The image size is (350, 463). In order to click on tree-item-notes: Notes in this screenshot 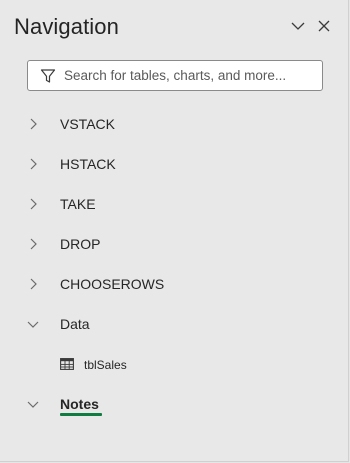, I will do `click(174, 404)`.